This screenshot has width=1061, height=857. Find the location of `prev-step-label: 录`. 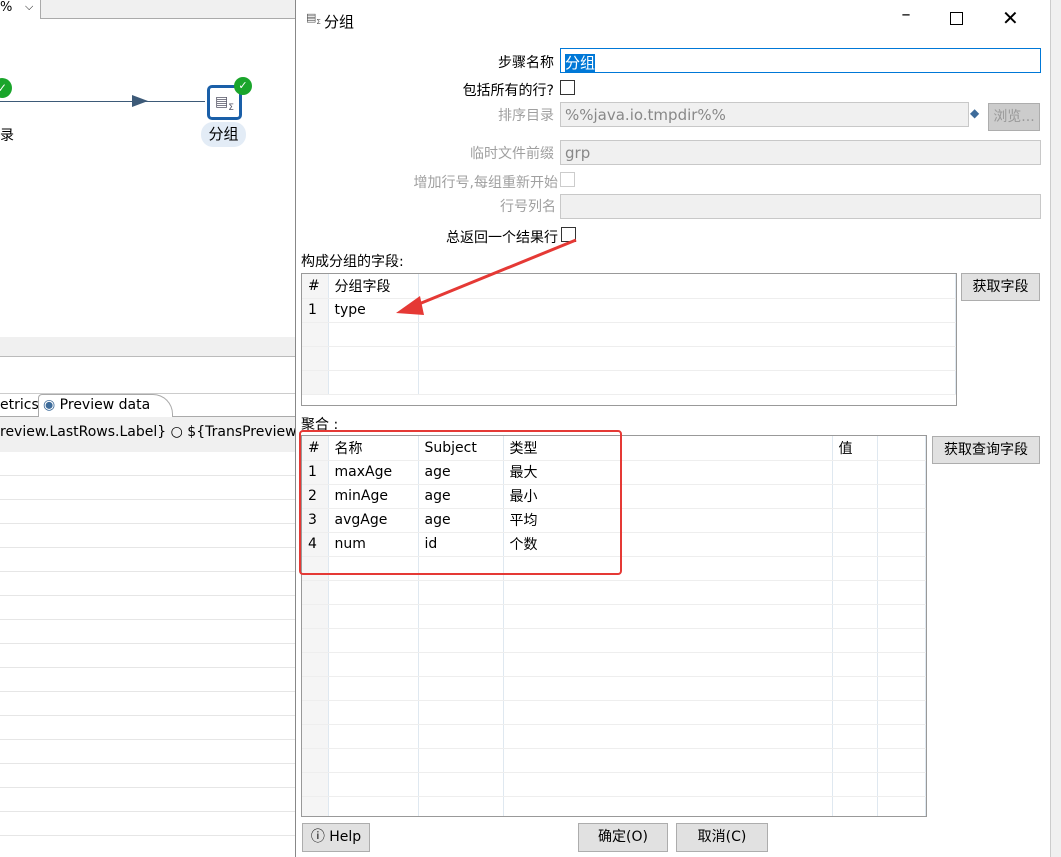

prev-step-label: 录 is located at coordinates (7, 136).